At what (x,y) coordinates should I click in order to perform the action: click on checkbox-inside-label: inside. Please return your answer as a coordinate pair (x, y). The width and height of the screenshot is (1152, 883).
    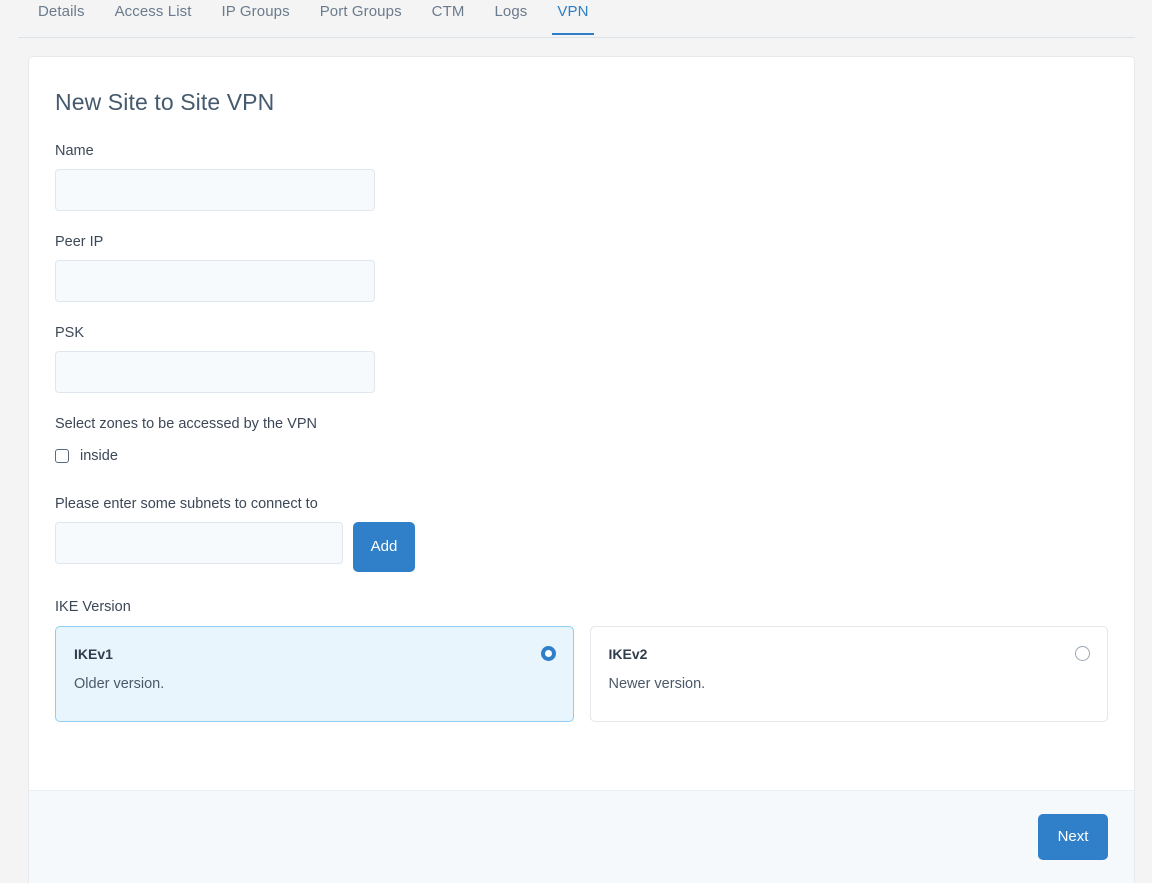
    Looking at the image, I should click on (99, 456).